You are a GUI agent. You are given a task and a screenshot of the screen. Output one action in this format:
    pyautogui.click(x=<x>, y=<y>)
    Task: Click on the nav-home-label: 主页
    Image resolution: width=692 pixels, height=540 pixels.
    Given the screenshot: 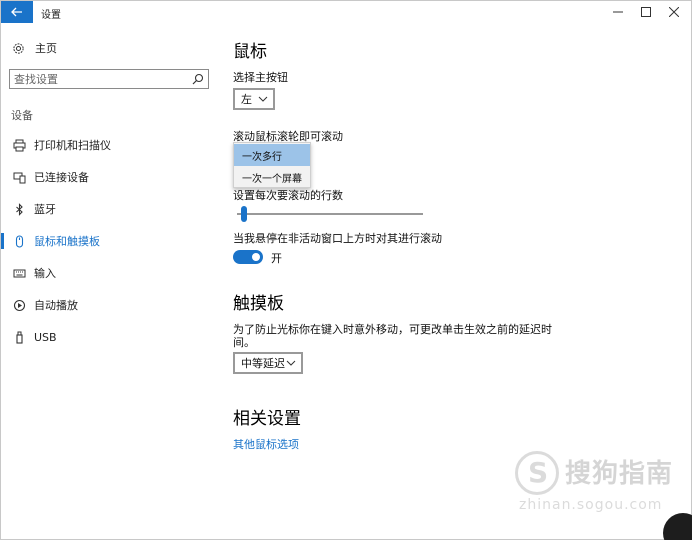 What is the action you would take?
    pyautogui.click(x=46, y=48)
    